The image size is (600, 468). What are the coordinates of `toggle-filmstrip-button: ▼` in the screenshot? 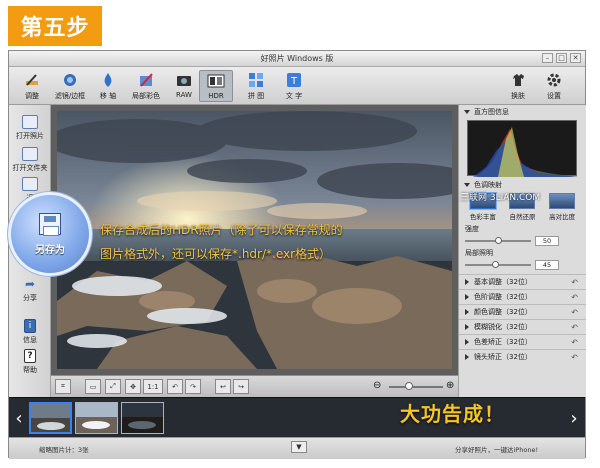 It's located at (299, 447).